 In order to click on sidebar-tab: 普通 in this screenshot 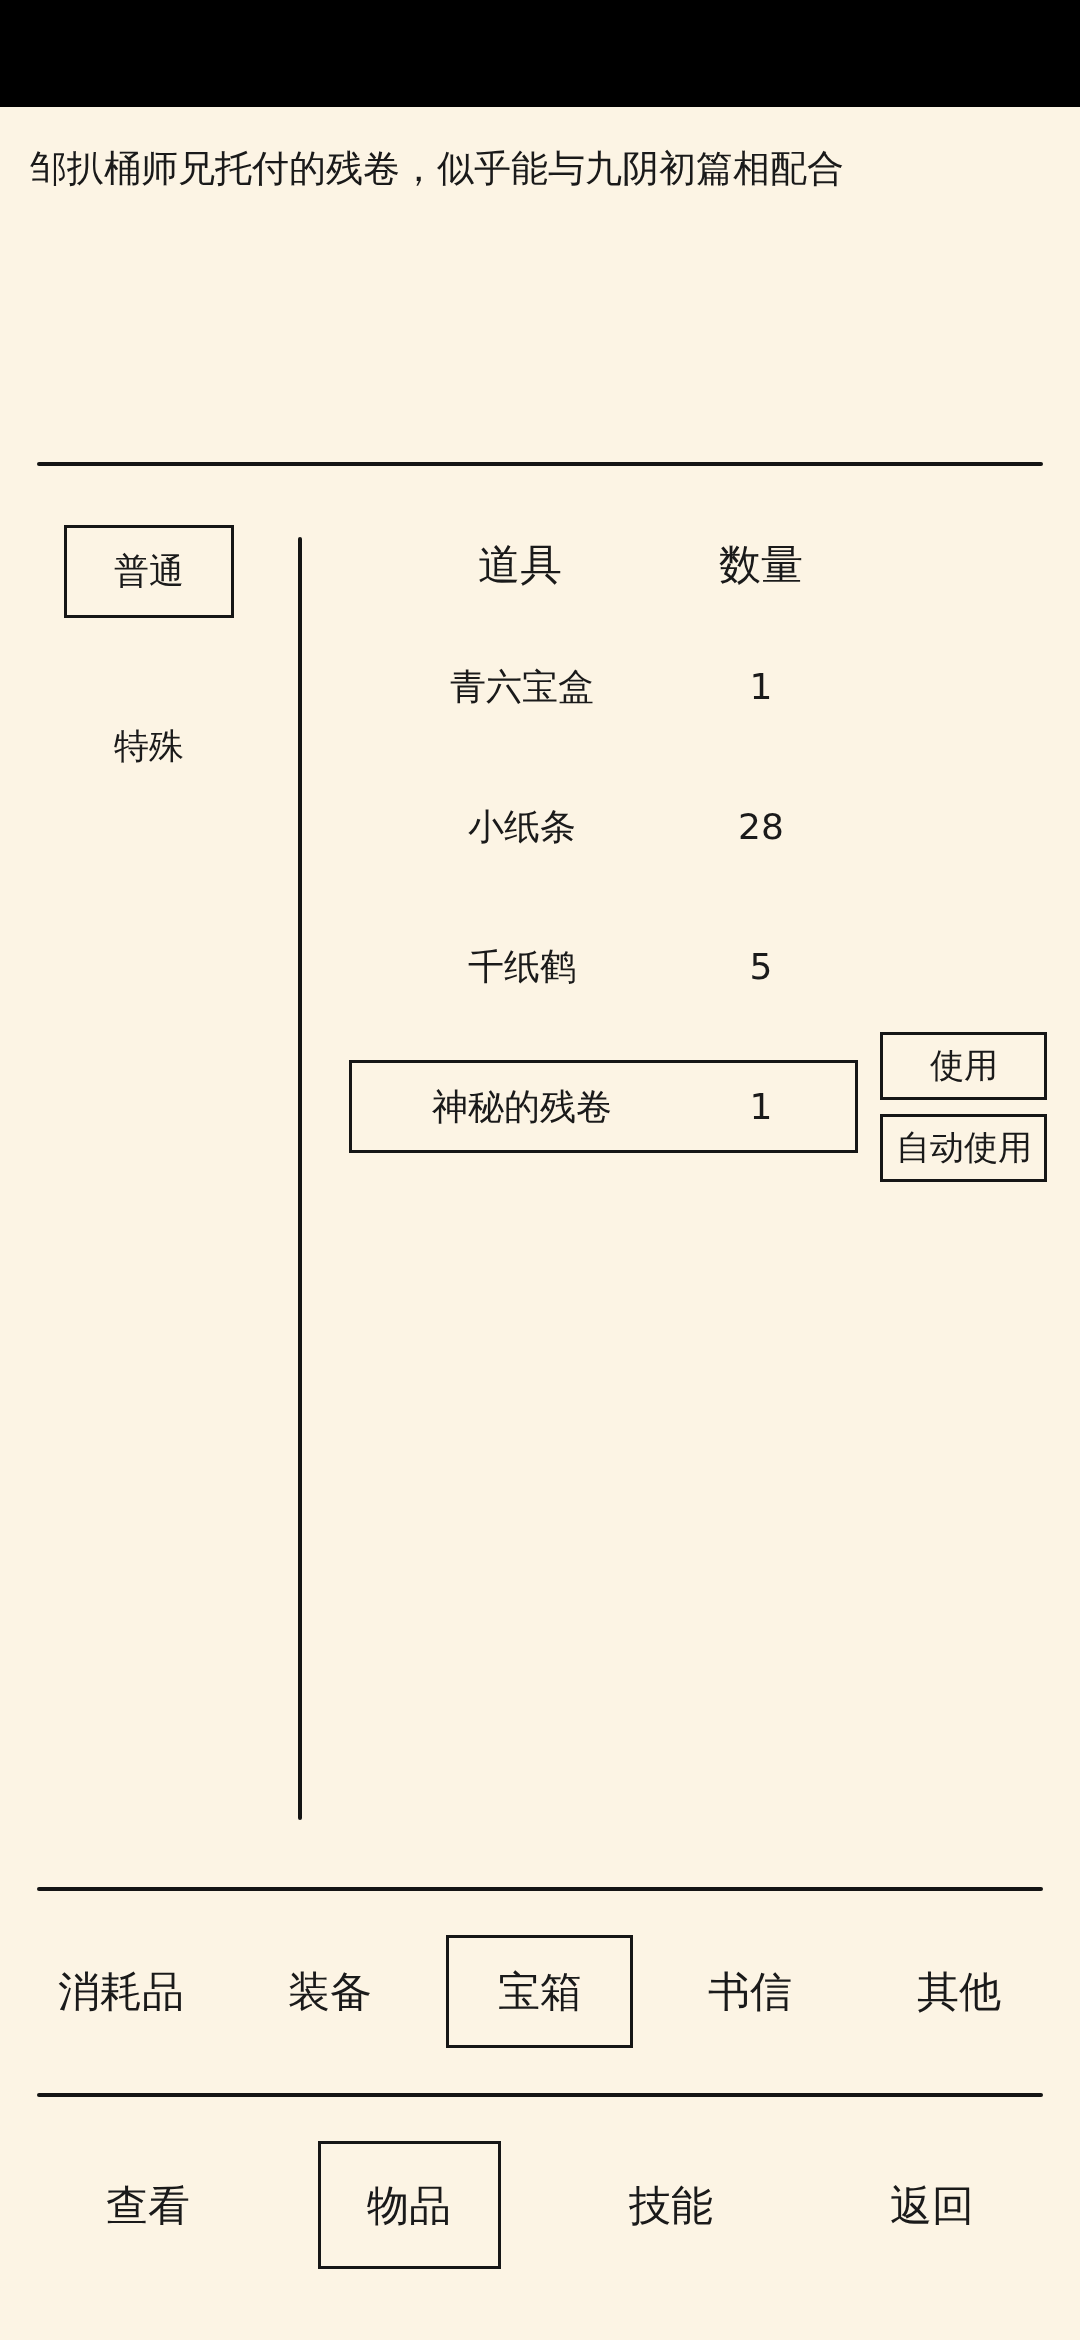, I will do `click(149, 571)`.